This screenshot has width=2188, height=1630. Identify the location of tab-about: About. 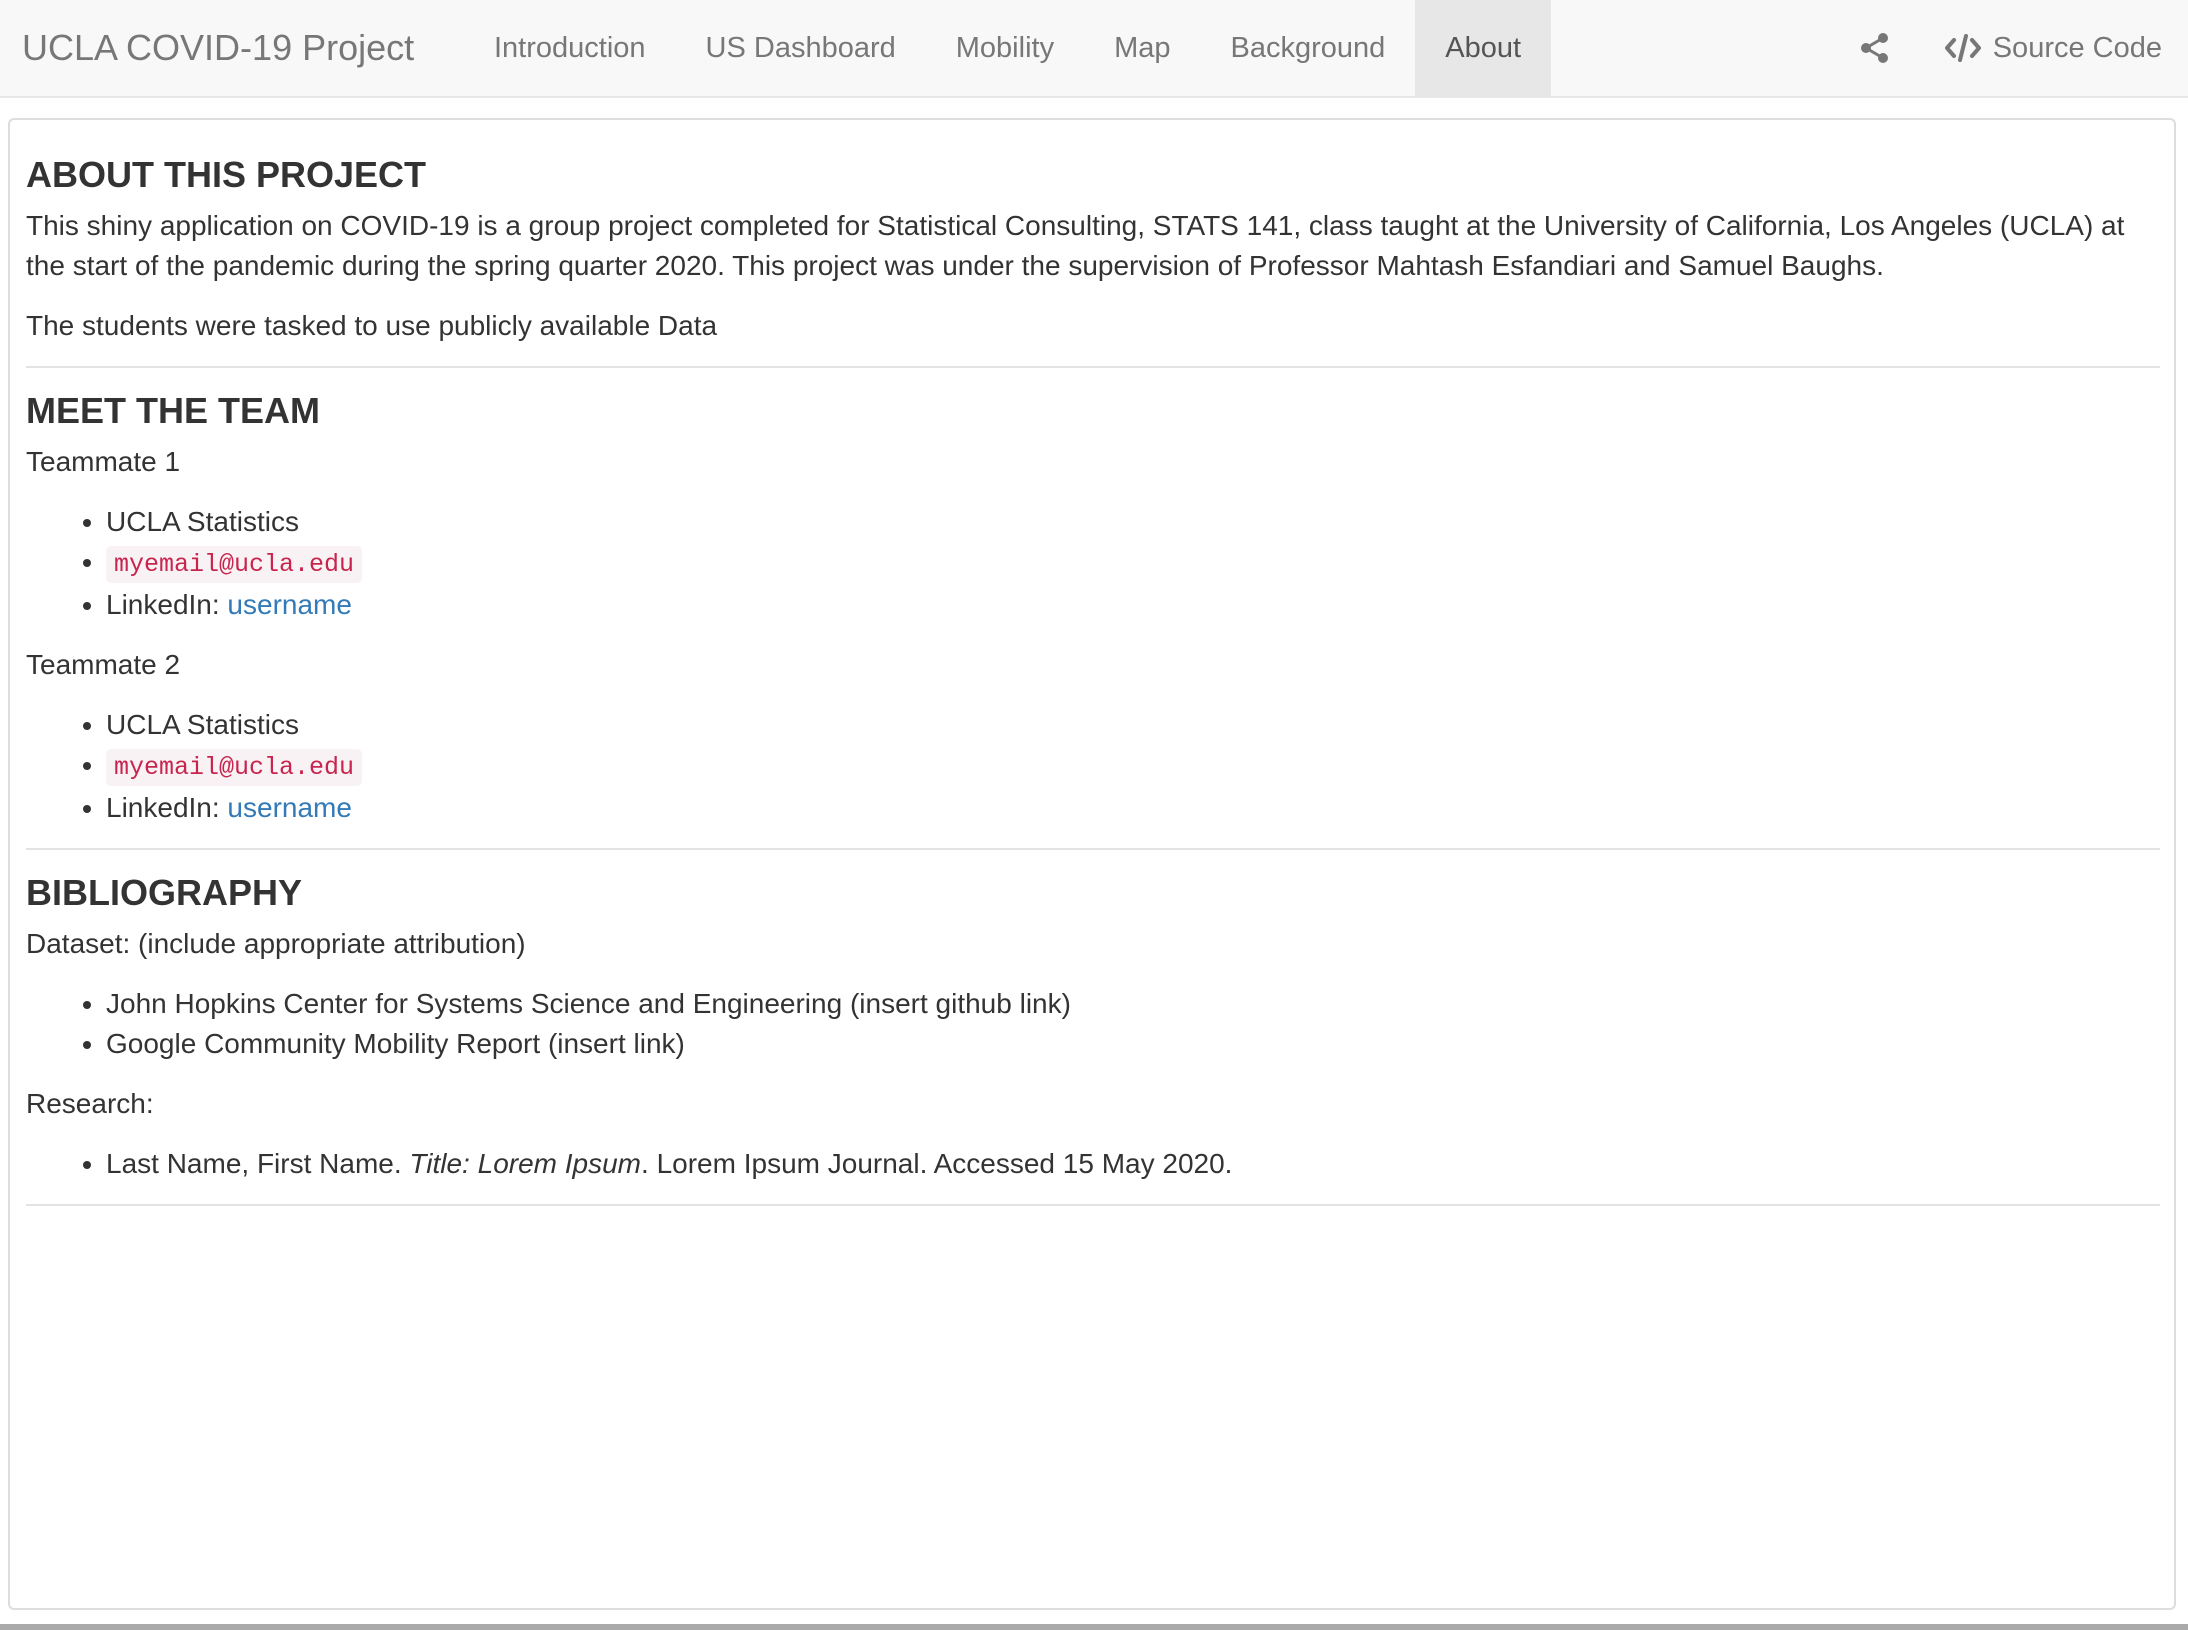
(1483, 48).